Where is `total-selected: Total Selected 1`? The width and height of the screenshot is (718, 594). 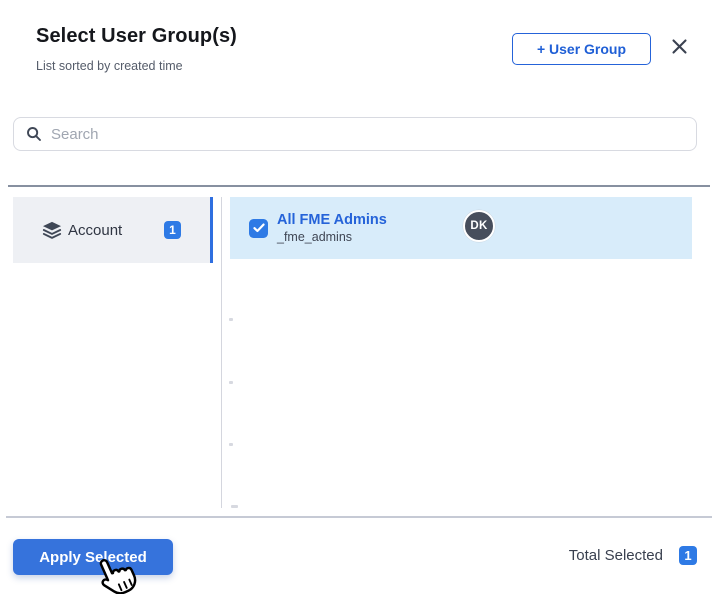 total-selected: Total Selected 1 is located at coordinates (633, 555).